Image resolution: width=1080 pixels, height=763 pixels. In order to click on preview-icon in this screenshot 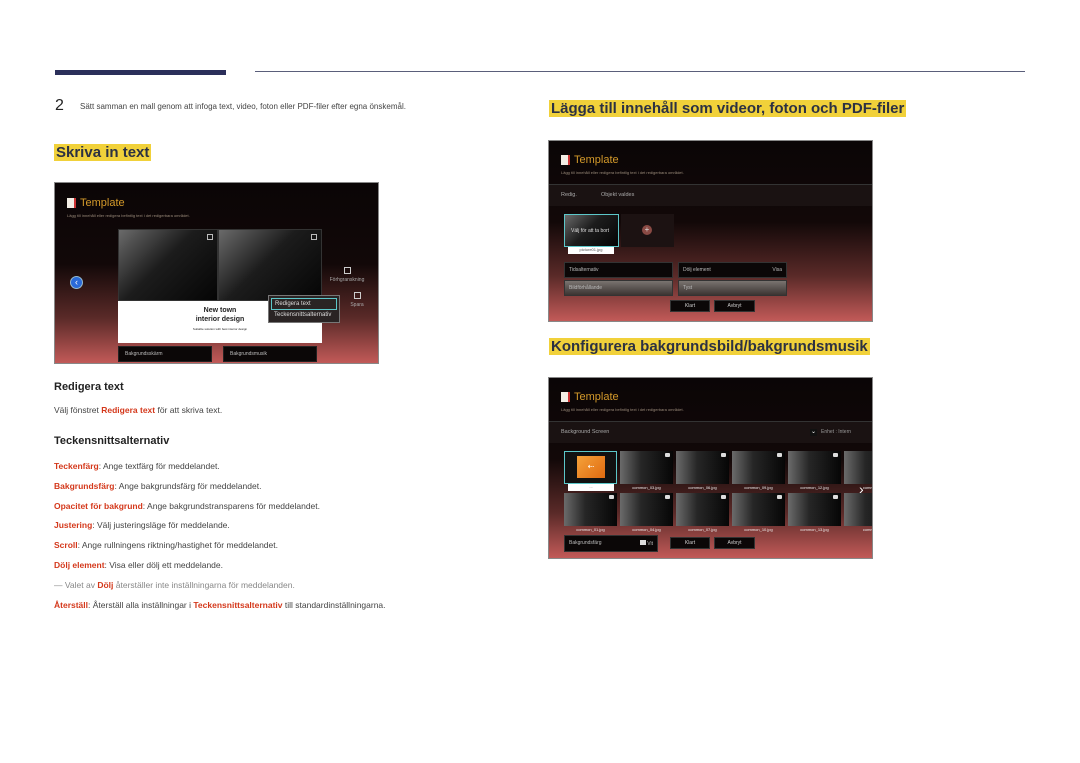, I will do `click(347, 270)`.